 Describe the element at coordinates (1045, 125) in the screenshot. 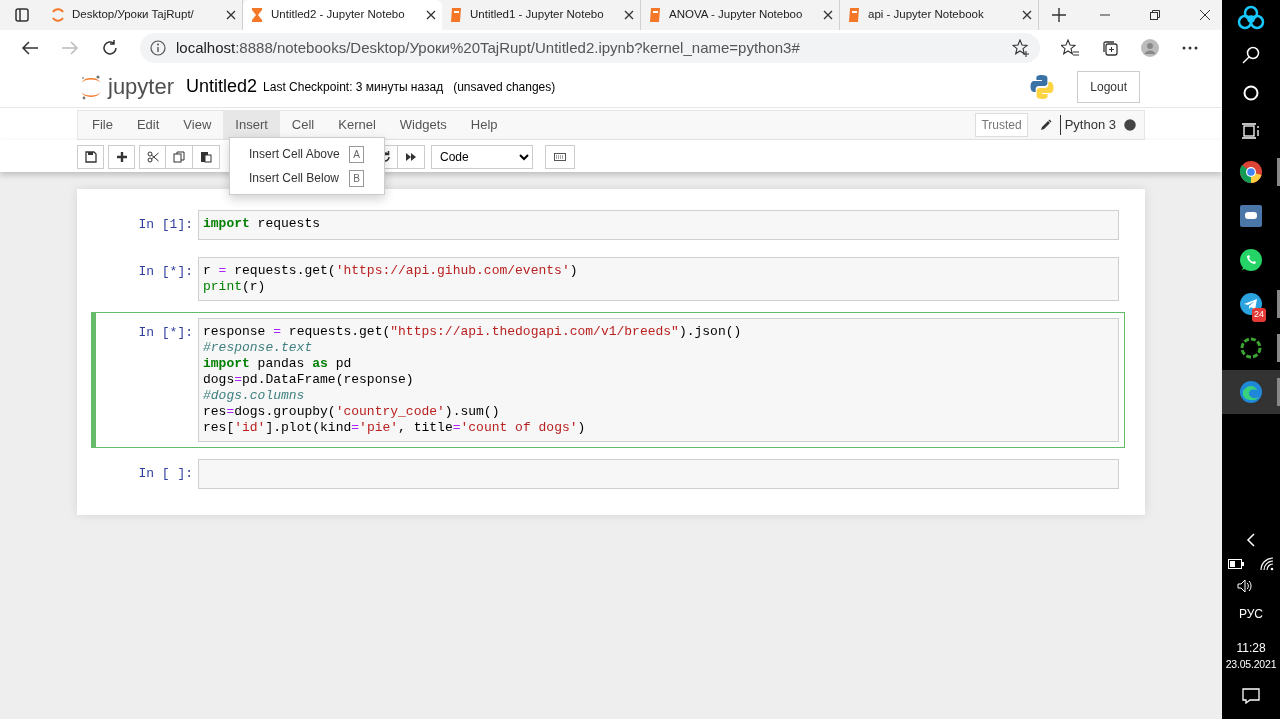

I see `pencil-icon` at that location.